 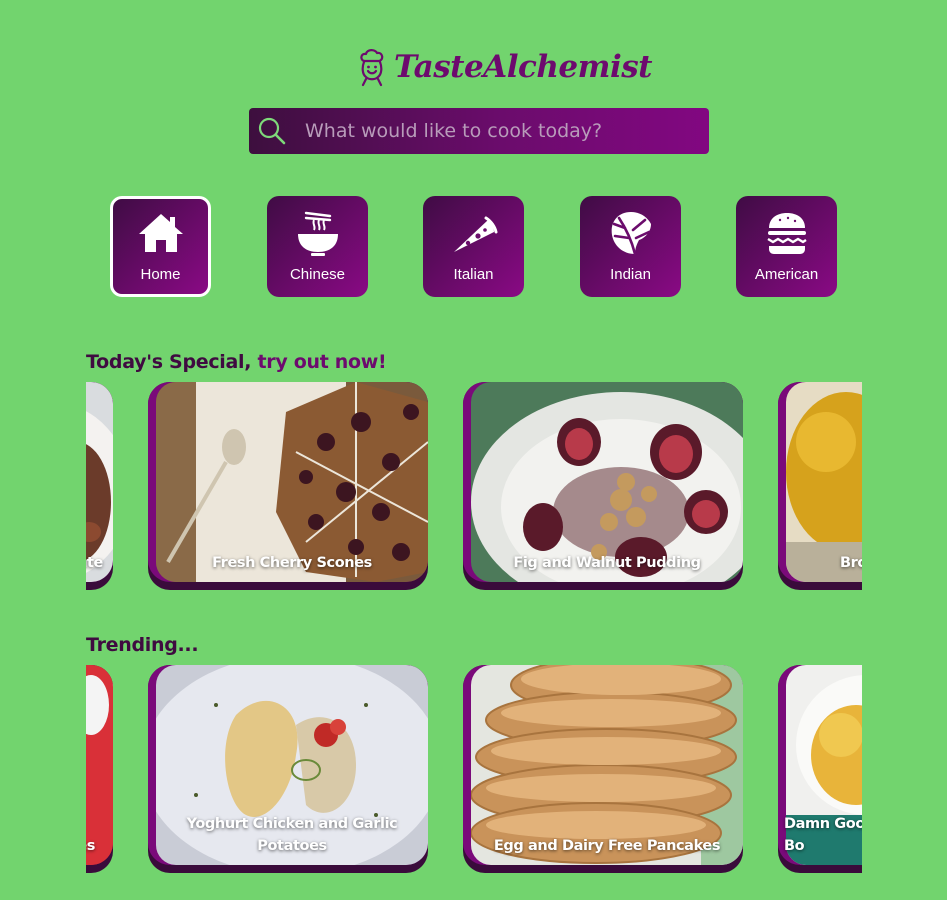 I want to click on recipe-card: Egg and Dairy Free Pancakes, so click(x=603, y=769).